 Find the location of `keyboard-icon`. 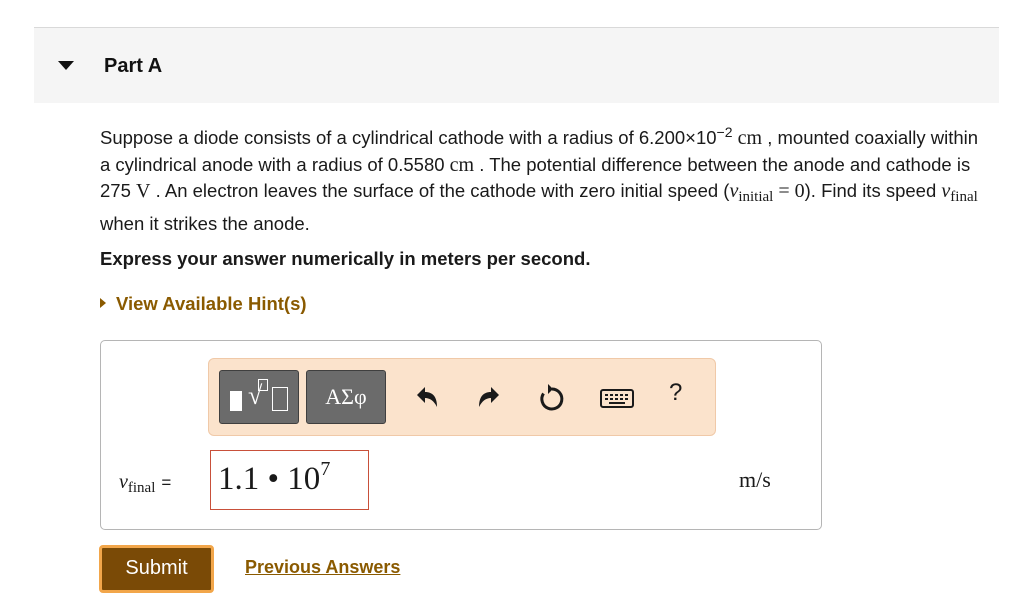

keyboard-icon is located at coordinates (617, 398).